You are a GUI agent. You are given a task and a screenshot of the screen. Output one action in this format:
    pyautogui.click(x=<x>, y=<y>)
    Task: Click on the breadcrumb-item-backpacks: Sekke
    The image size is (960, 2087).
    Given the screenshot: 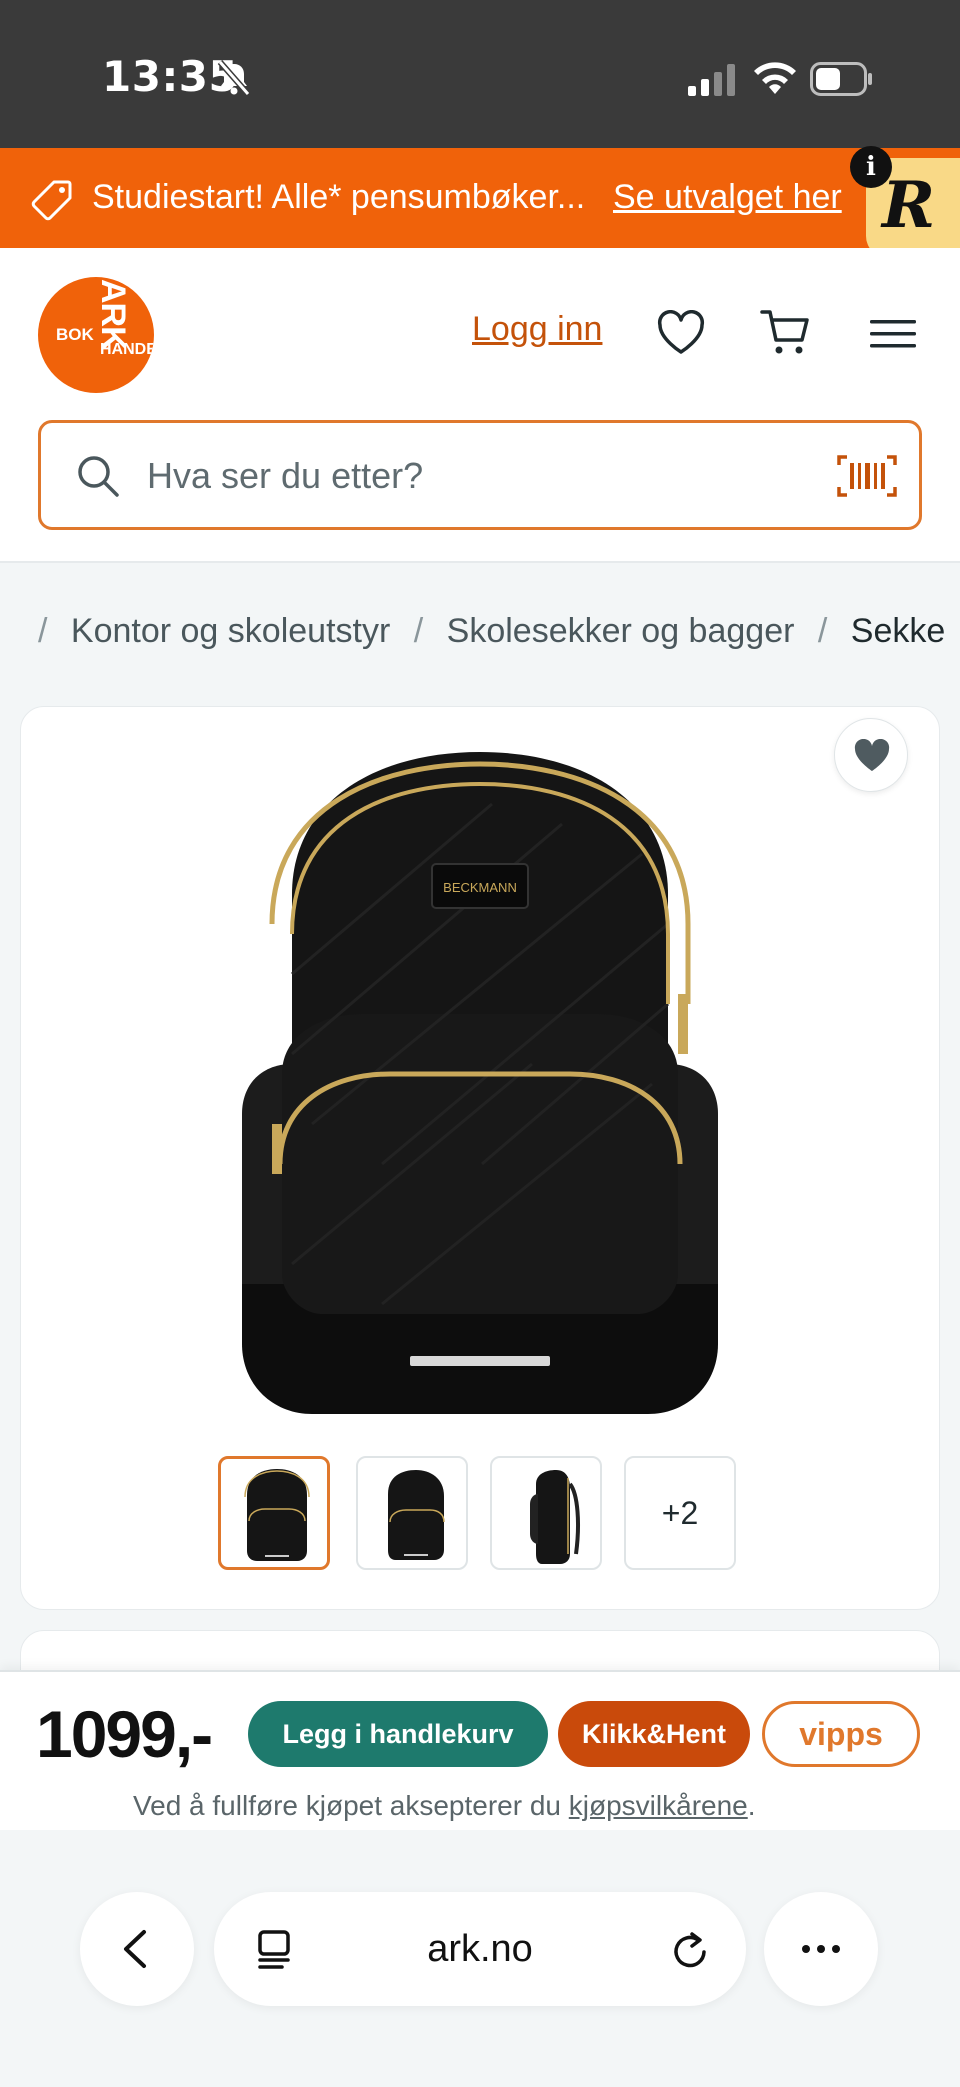 What is the action you would take?
    pyautogui.click(x=898, y=631)
    